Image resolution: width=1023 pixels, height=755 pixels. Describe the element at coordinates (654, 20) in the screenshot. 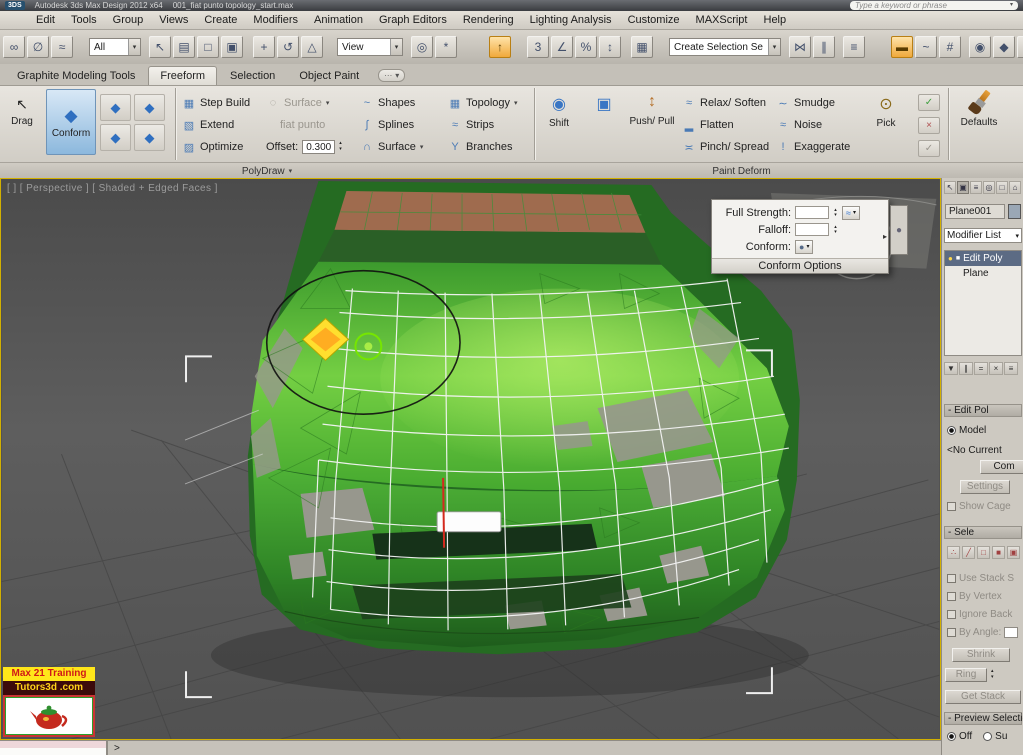

I see `menu-customize: Customize` at that location.